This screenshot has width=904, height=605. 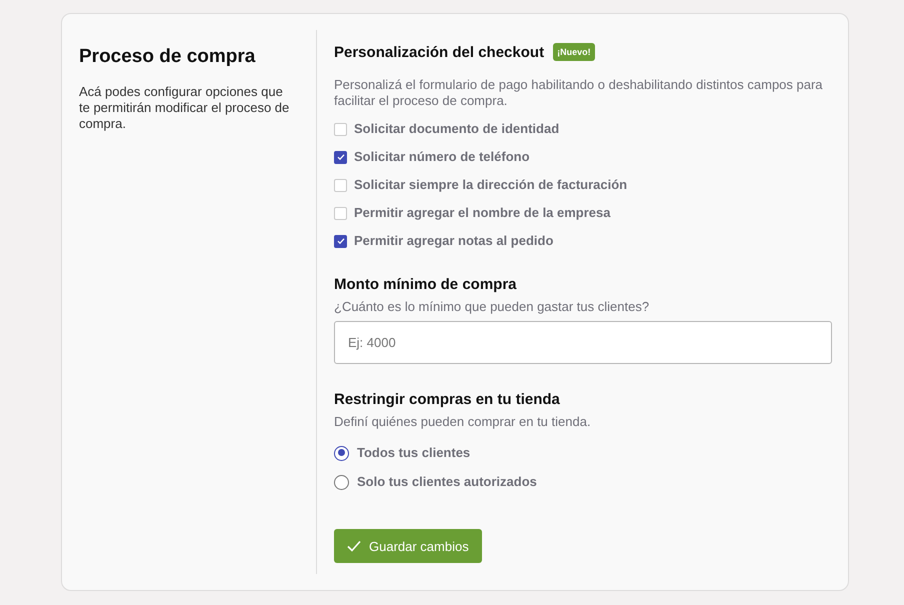 I want to click on checkout-description: Personalizá el formulario de pago habilitando o deshabilitando distintos campos para facilitar el proceso de compra., so click(x=579, y=93).